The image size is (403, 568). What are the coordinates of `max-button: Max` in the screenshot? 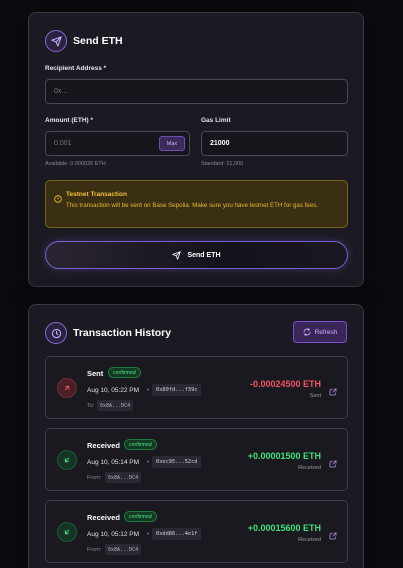 It's located at (172, 143).